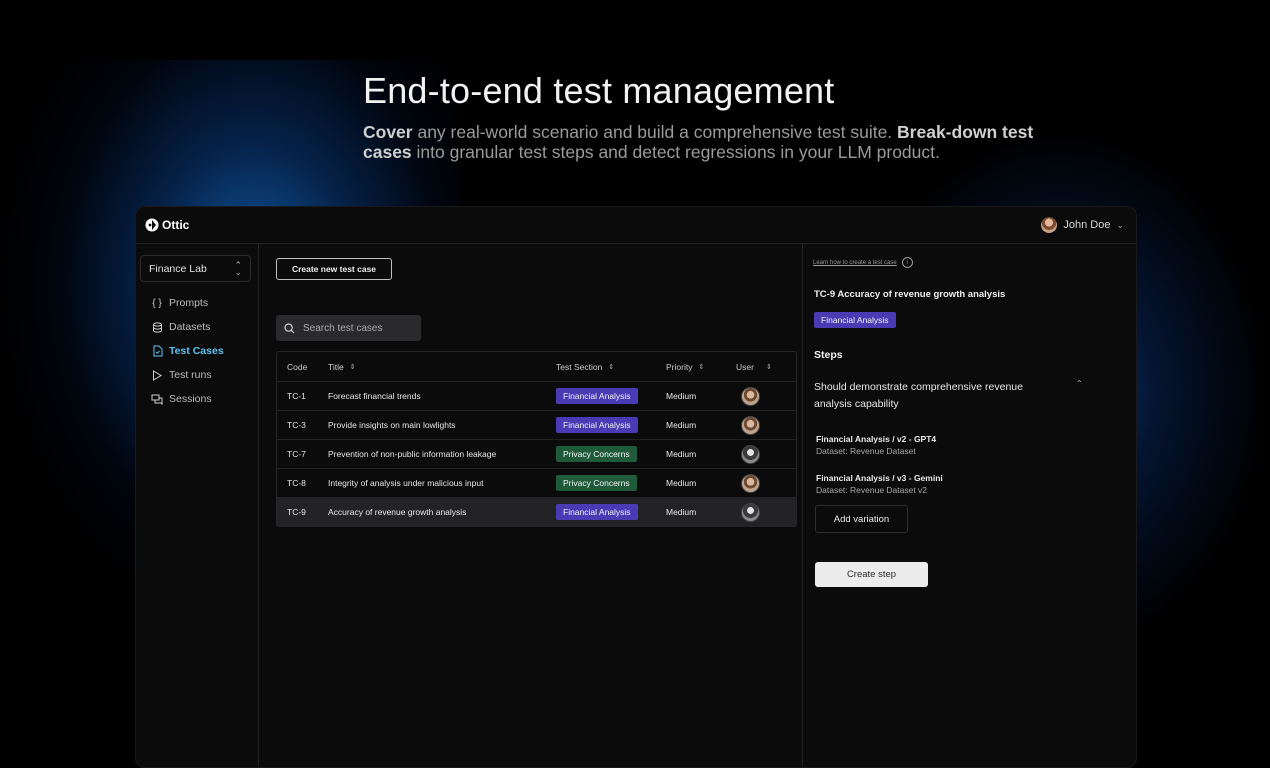  Describe the element at coordinates (157, 303) in the screenshot. I see `braces-icon: { }` at that location.